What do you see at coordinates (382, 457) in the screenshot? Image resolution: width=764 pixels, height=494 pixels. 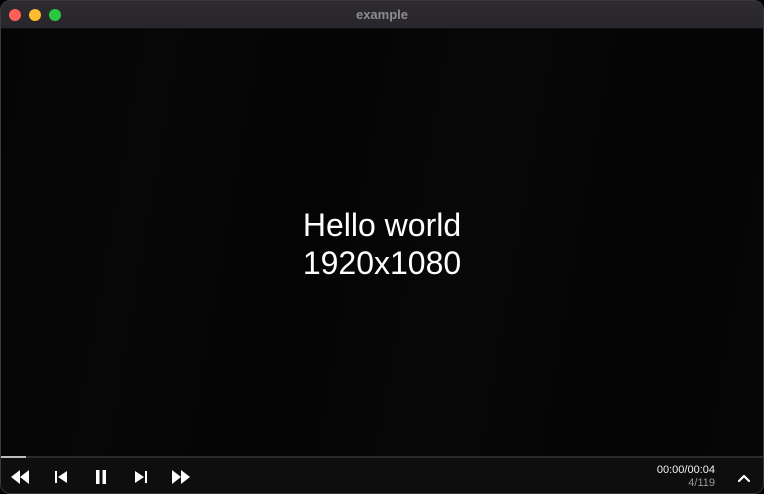 I see `progress-bar` at bounding box center [382, 457].